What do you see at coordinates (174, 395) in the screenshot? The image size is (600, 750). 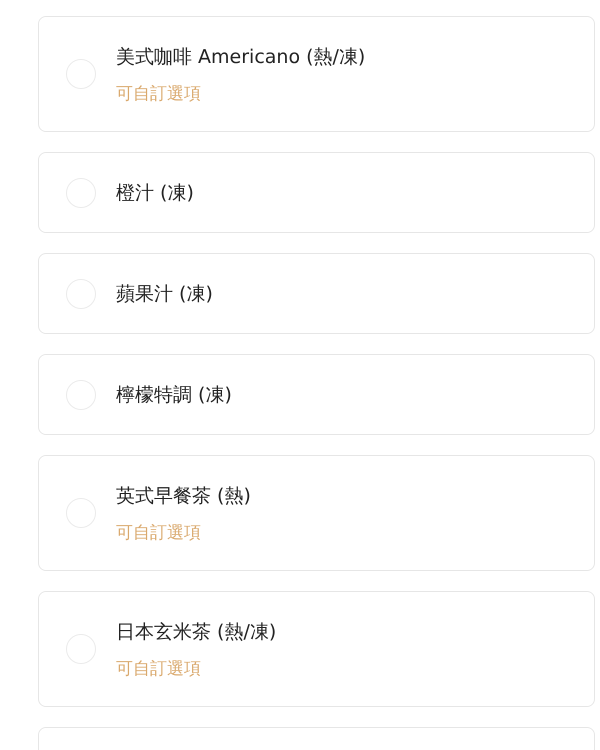 I see `option-name: 檸檬特調 (凍)` at bounding box center [174, 395].